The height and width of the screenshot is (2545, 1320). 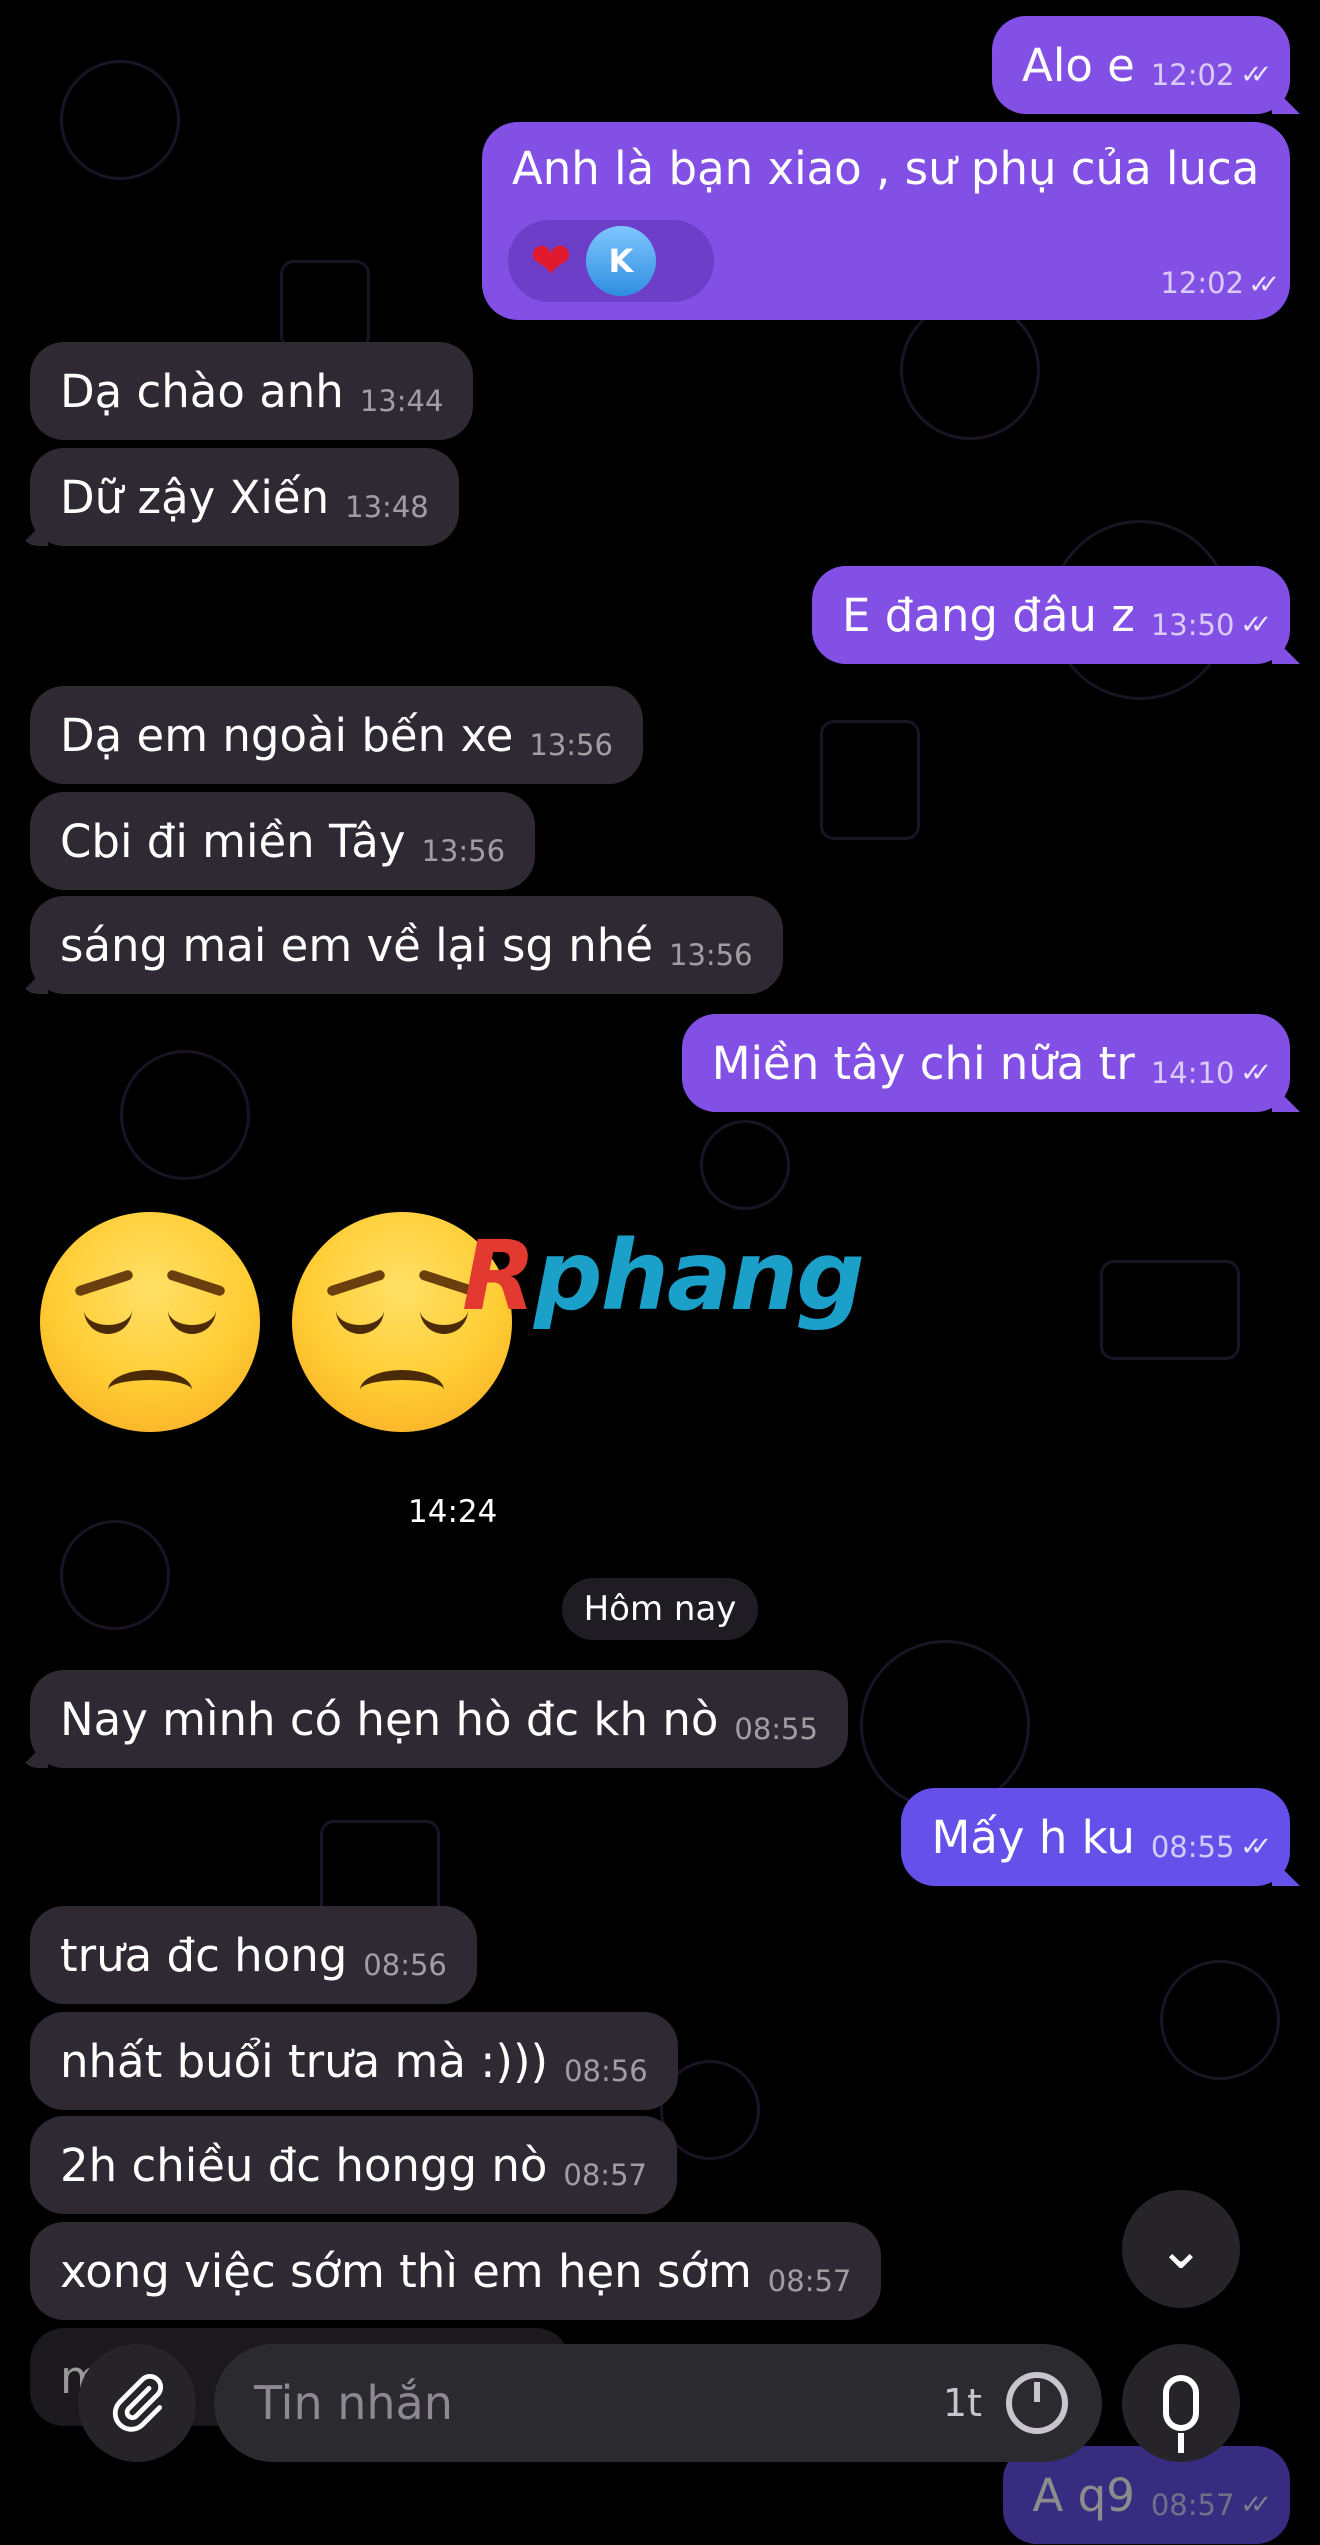 I want to click on message-bubble-outgoing: Miền tây chi nữa tr 14:10 ✓✓, so click(x=990, y=1063).